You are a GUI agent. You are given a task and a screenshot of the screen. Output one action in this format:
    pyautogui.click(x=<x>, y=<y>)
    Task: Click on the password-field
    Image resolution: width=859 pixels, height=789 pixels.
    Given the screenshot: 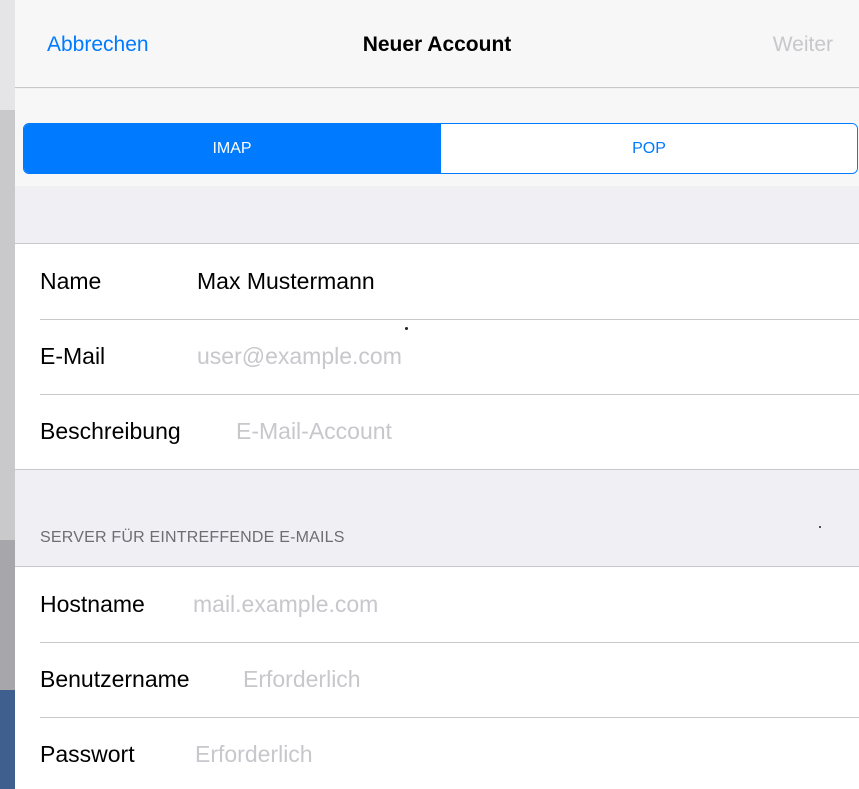 What is the action you would take?
    pyautogui.click(x=475, y=754)
    